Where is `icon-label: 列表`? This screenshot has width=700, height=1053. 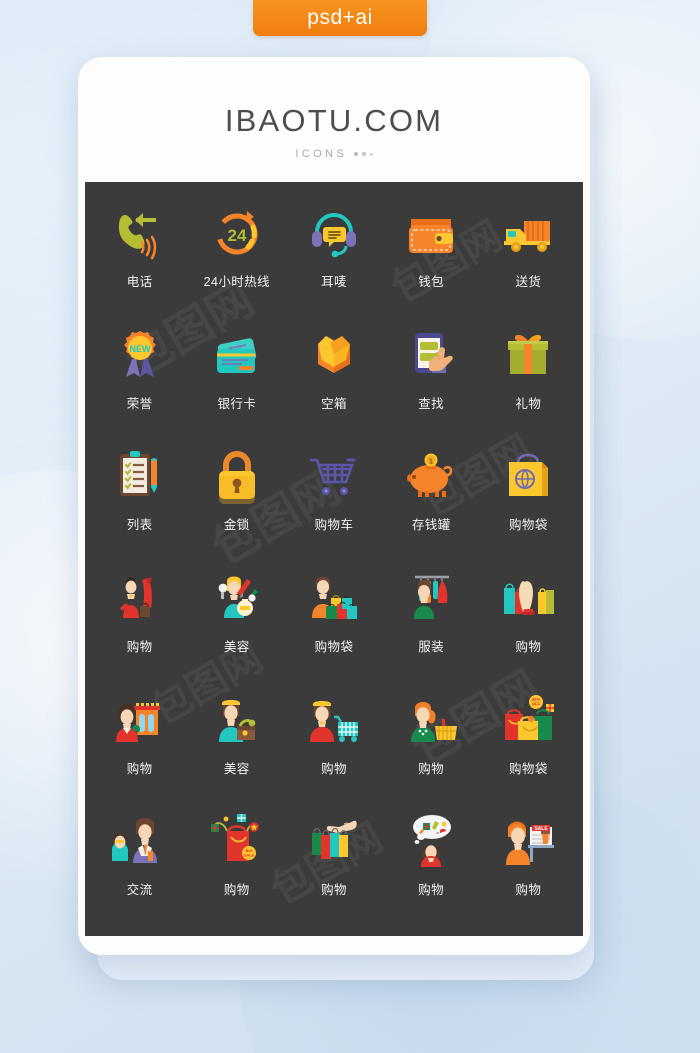
icon-label: 列表 is located at coordinates (139, 525).